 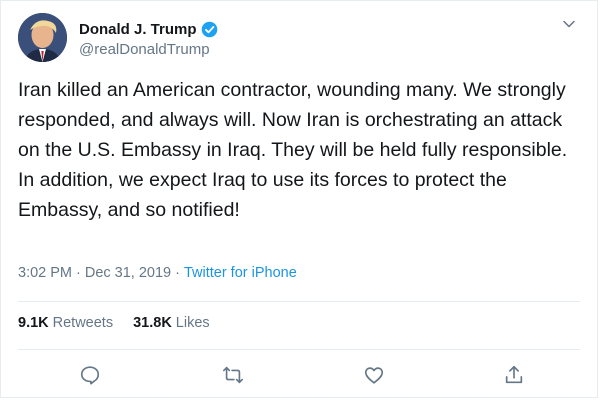 I want to click on like-button, so click(x=374, y=375).